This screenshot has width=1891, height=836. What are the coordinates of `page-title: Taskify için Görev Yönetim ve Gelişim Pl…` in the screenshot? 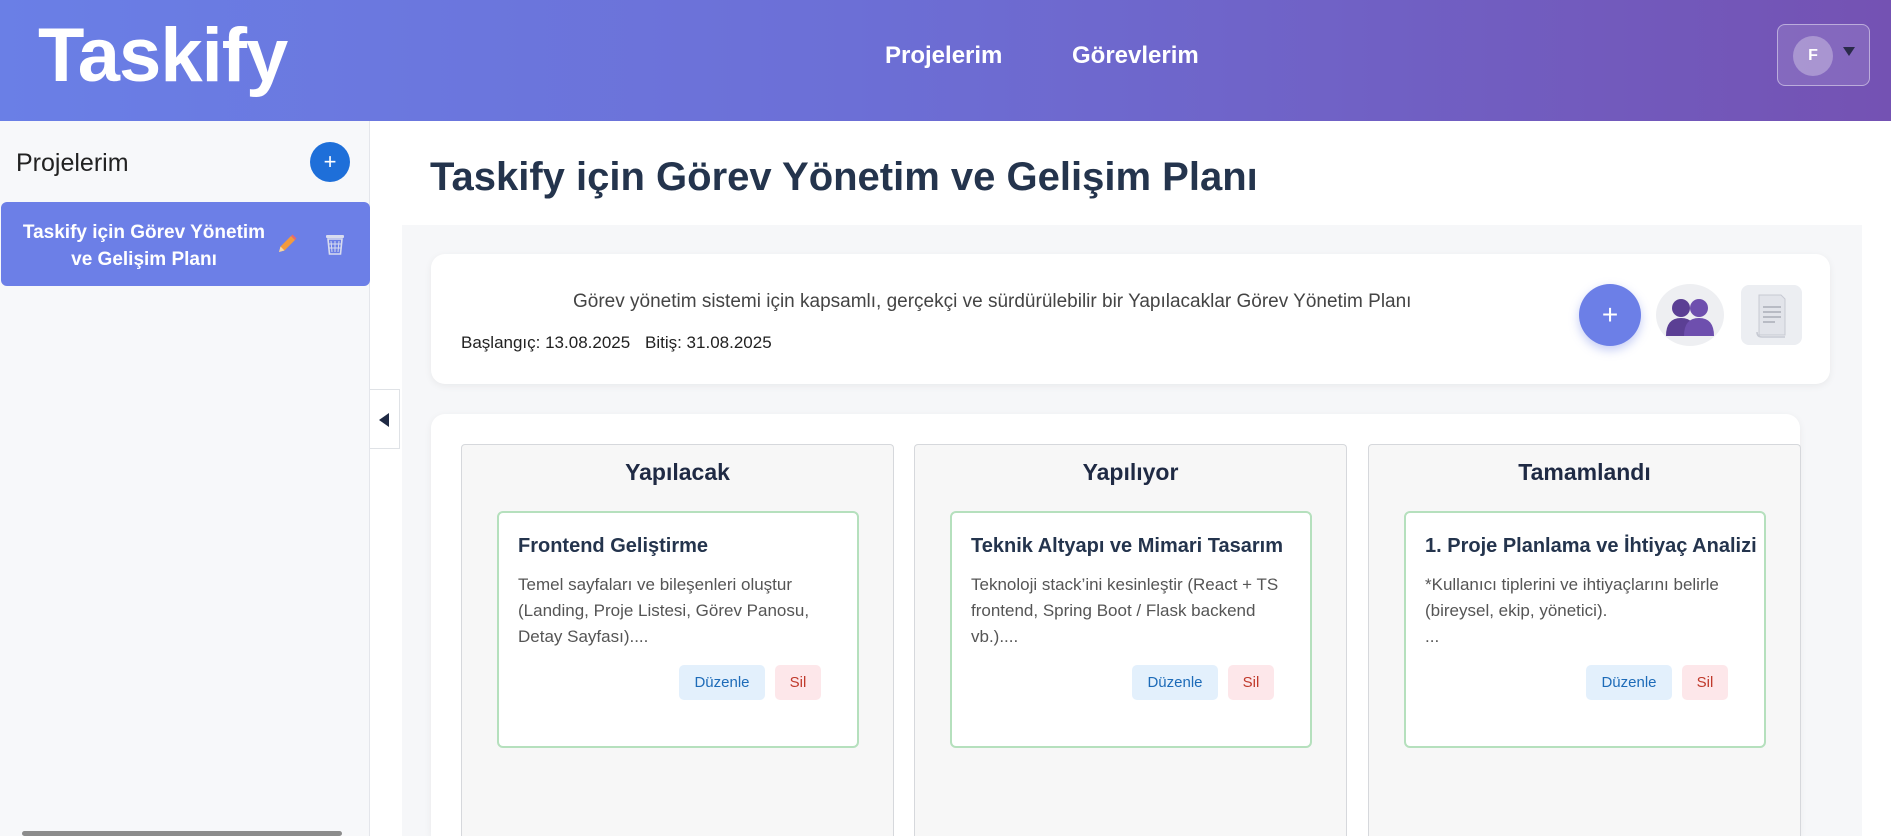 It's located at (844, 177).